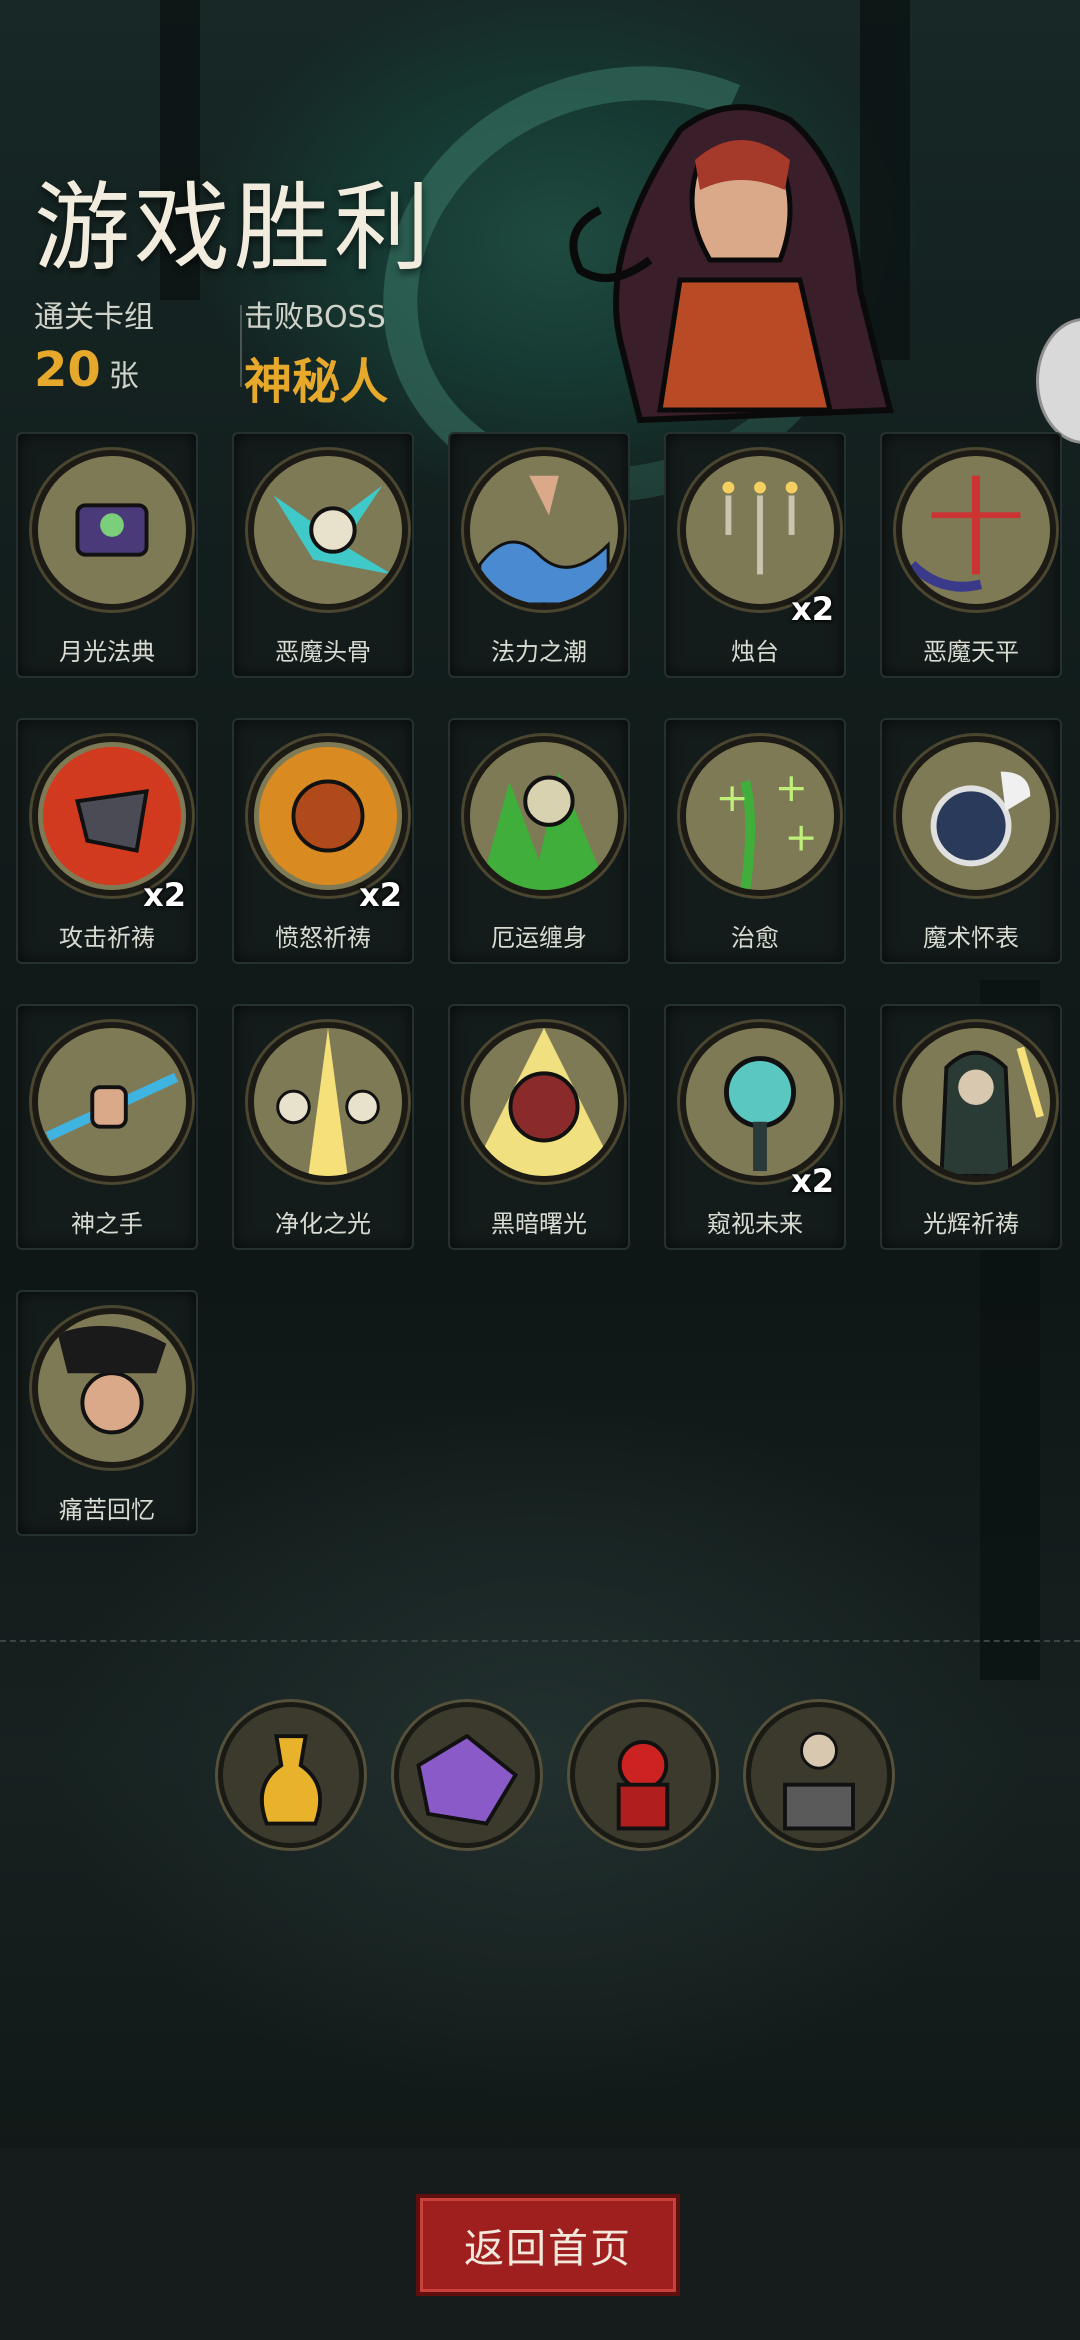 Image resolution: width=1080 pixels, height=2340 pixels. Describe the element at coordinates (94, 317) in the screenshot. I see `deck-label: 通关卡组` at that location.